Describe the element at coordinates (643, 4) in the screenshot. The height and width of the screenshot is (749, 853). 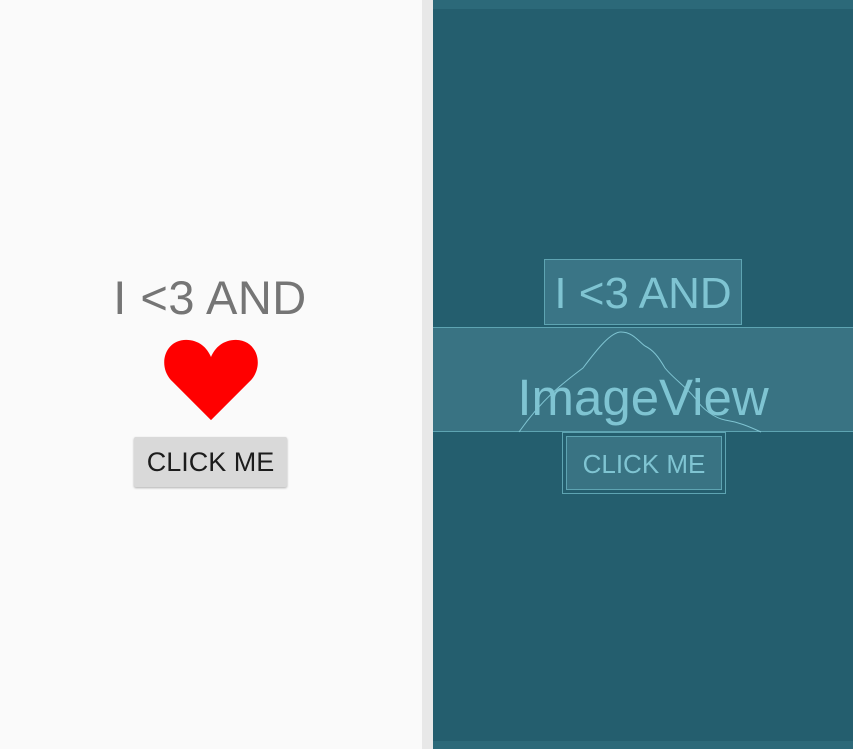
I see `blueprint-status-bar` at that location.